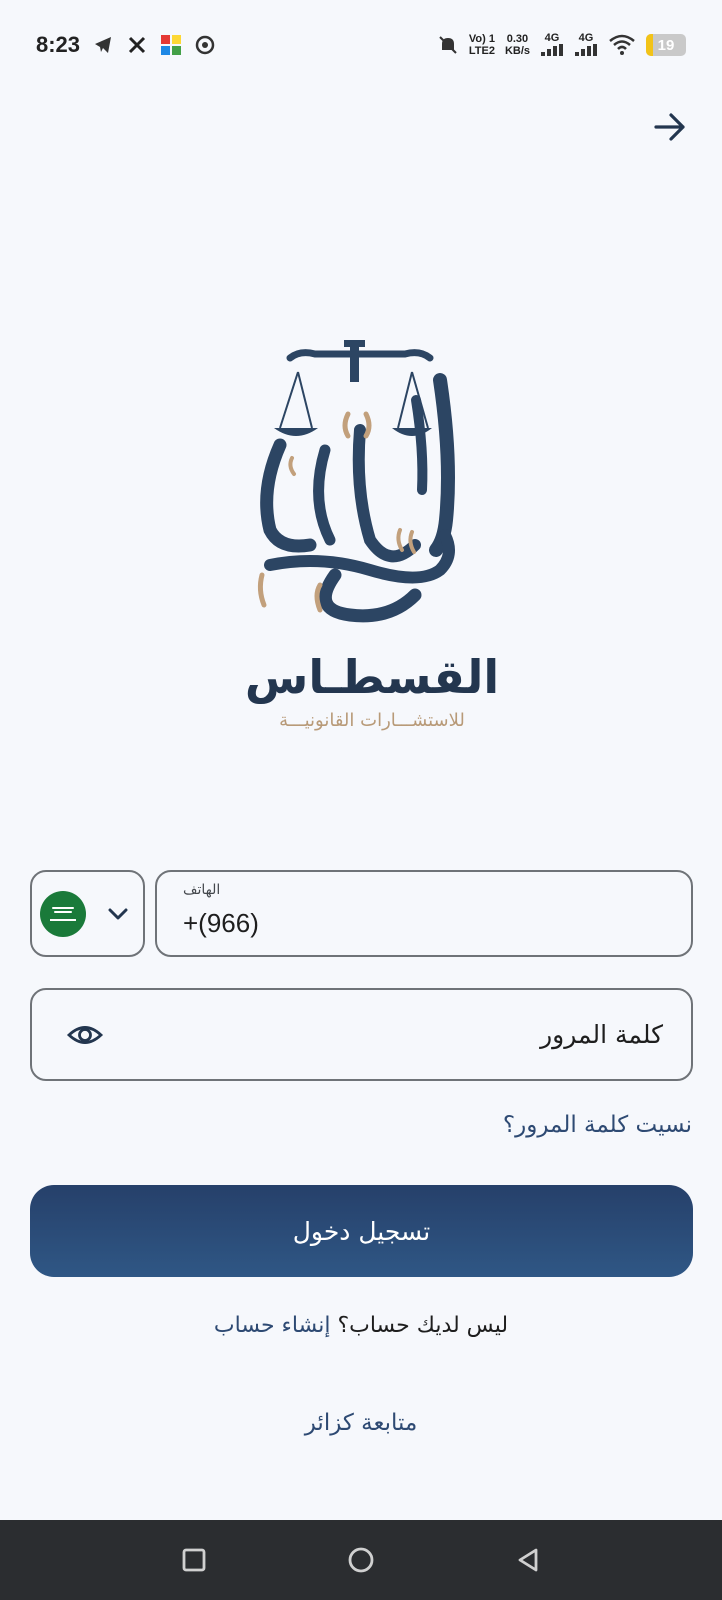 This screenshot has height=1600, width=722. I want to click on status-left: 8:23, so click(126, 45).